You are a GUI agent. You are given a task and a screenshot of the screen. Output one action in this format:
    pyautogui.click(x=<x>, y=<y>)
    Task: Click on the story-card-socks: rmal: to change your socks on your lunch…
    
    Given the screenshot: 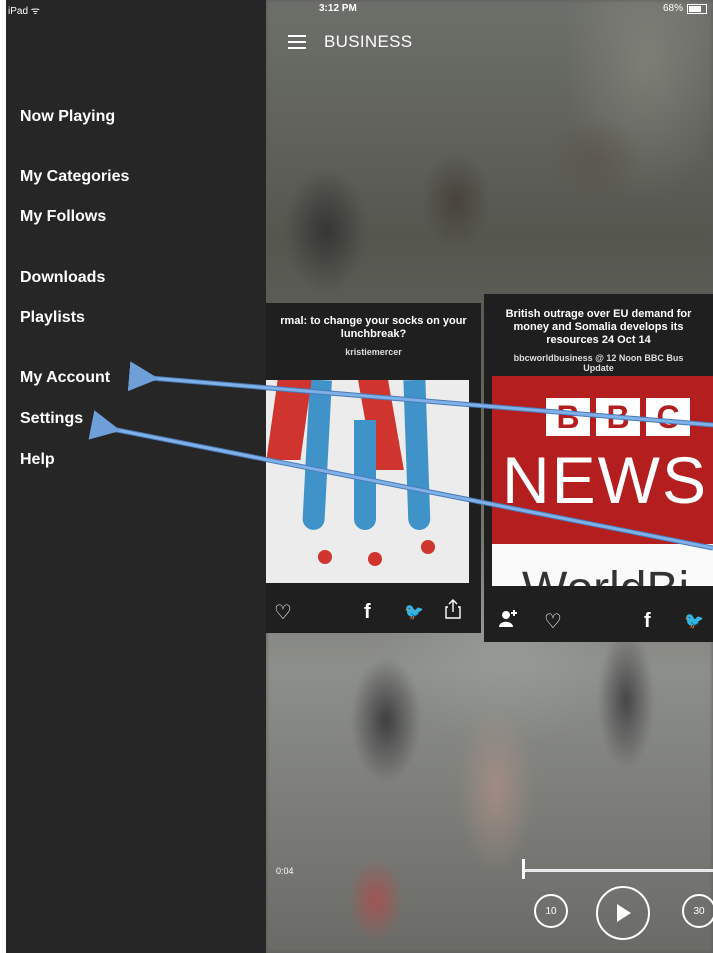 What is the action you would take?
    pyautogui.click(x=373, y=468)
    